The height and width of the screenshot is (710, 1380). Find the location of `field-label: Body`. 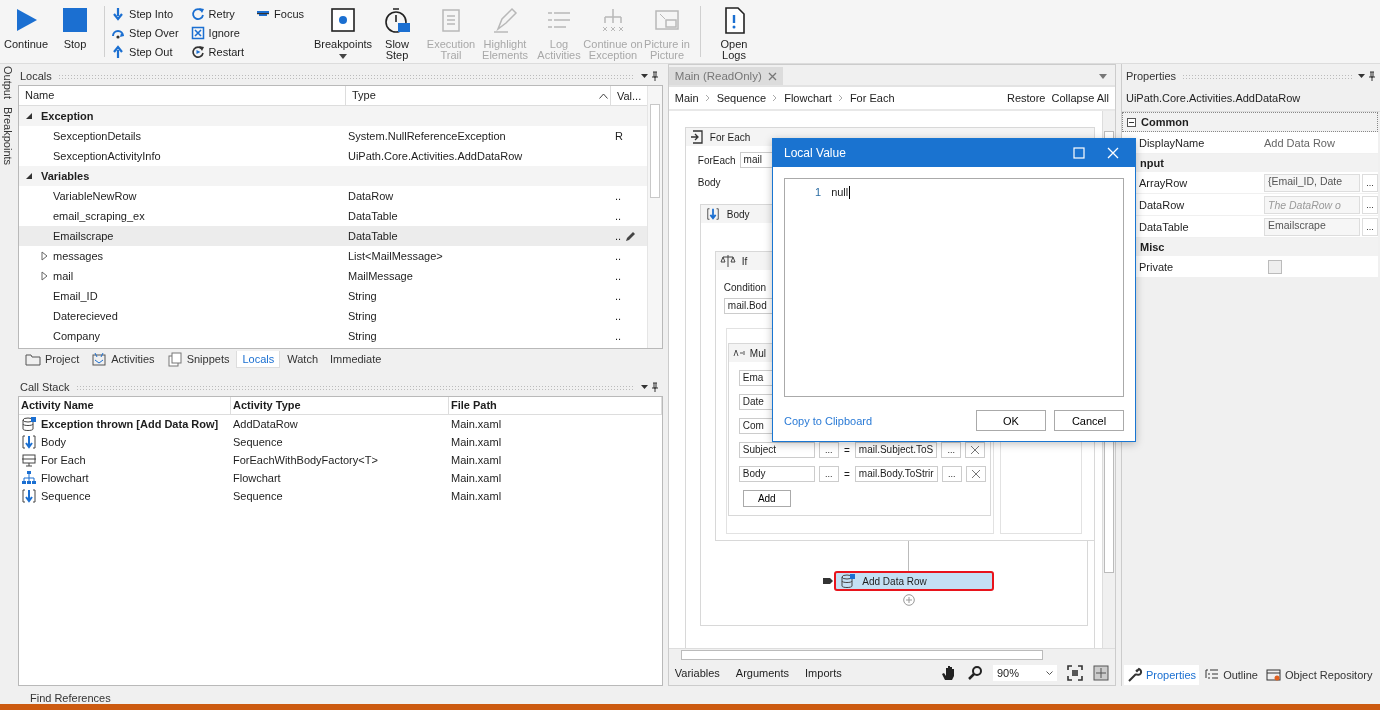

field-label: Body is located at coordinates (709, 182).